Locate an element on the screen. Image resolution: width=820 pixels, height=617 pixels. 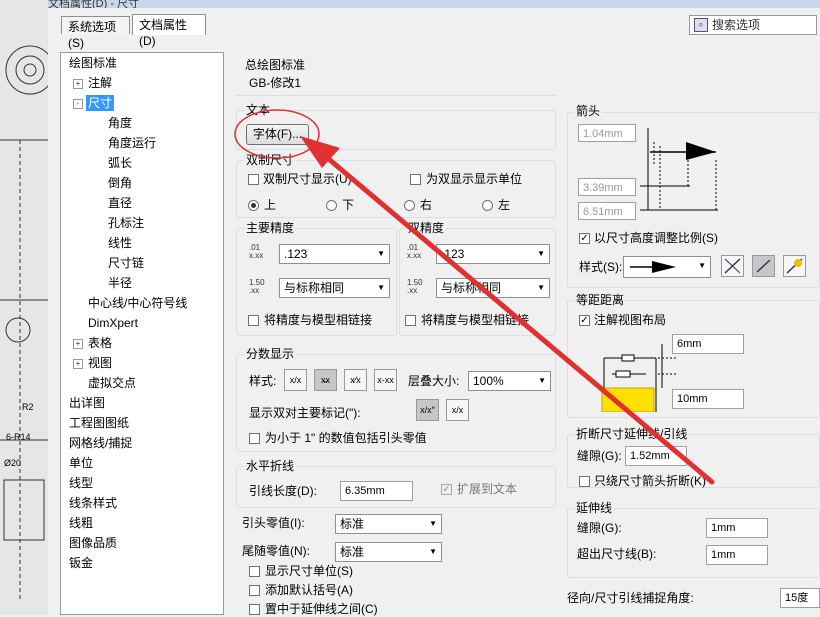
fraction-style-none-button: x/x is located at coordinates (295, 380).